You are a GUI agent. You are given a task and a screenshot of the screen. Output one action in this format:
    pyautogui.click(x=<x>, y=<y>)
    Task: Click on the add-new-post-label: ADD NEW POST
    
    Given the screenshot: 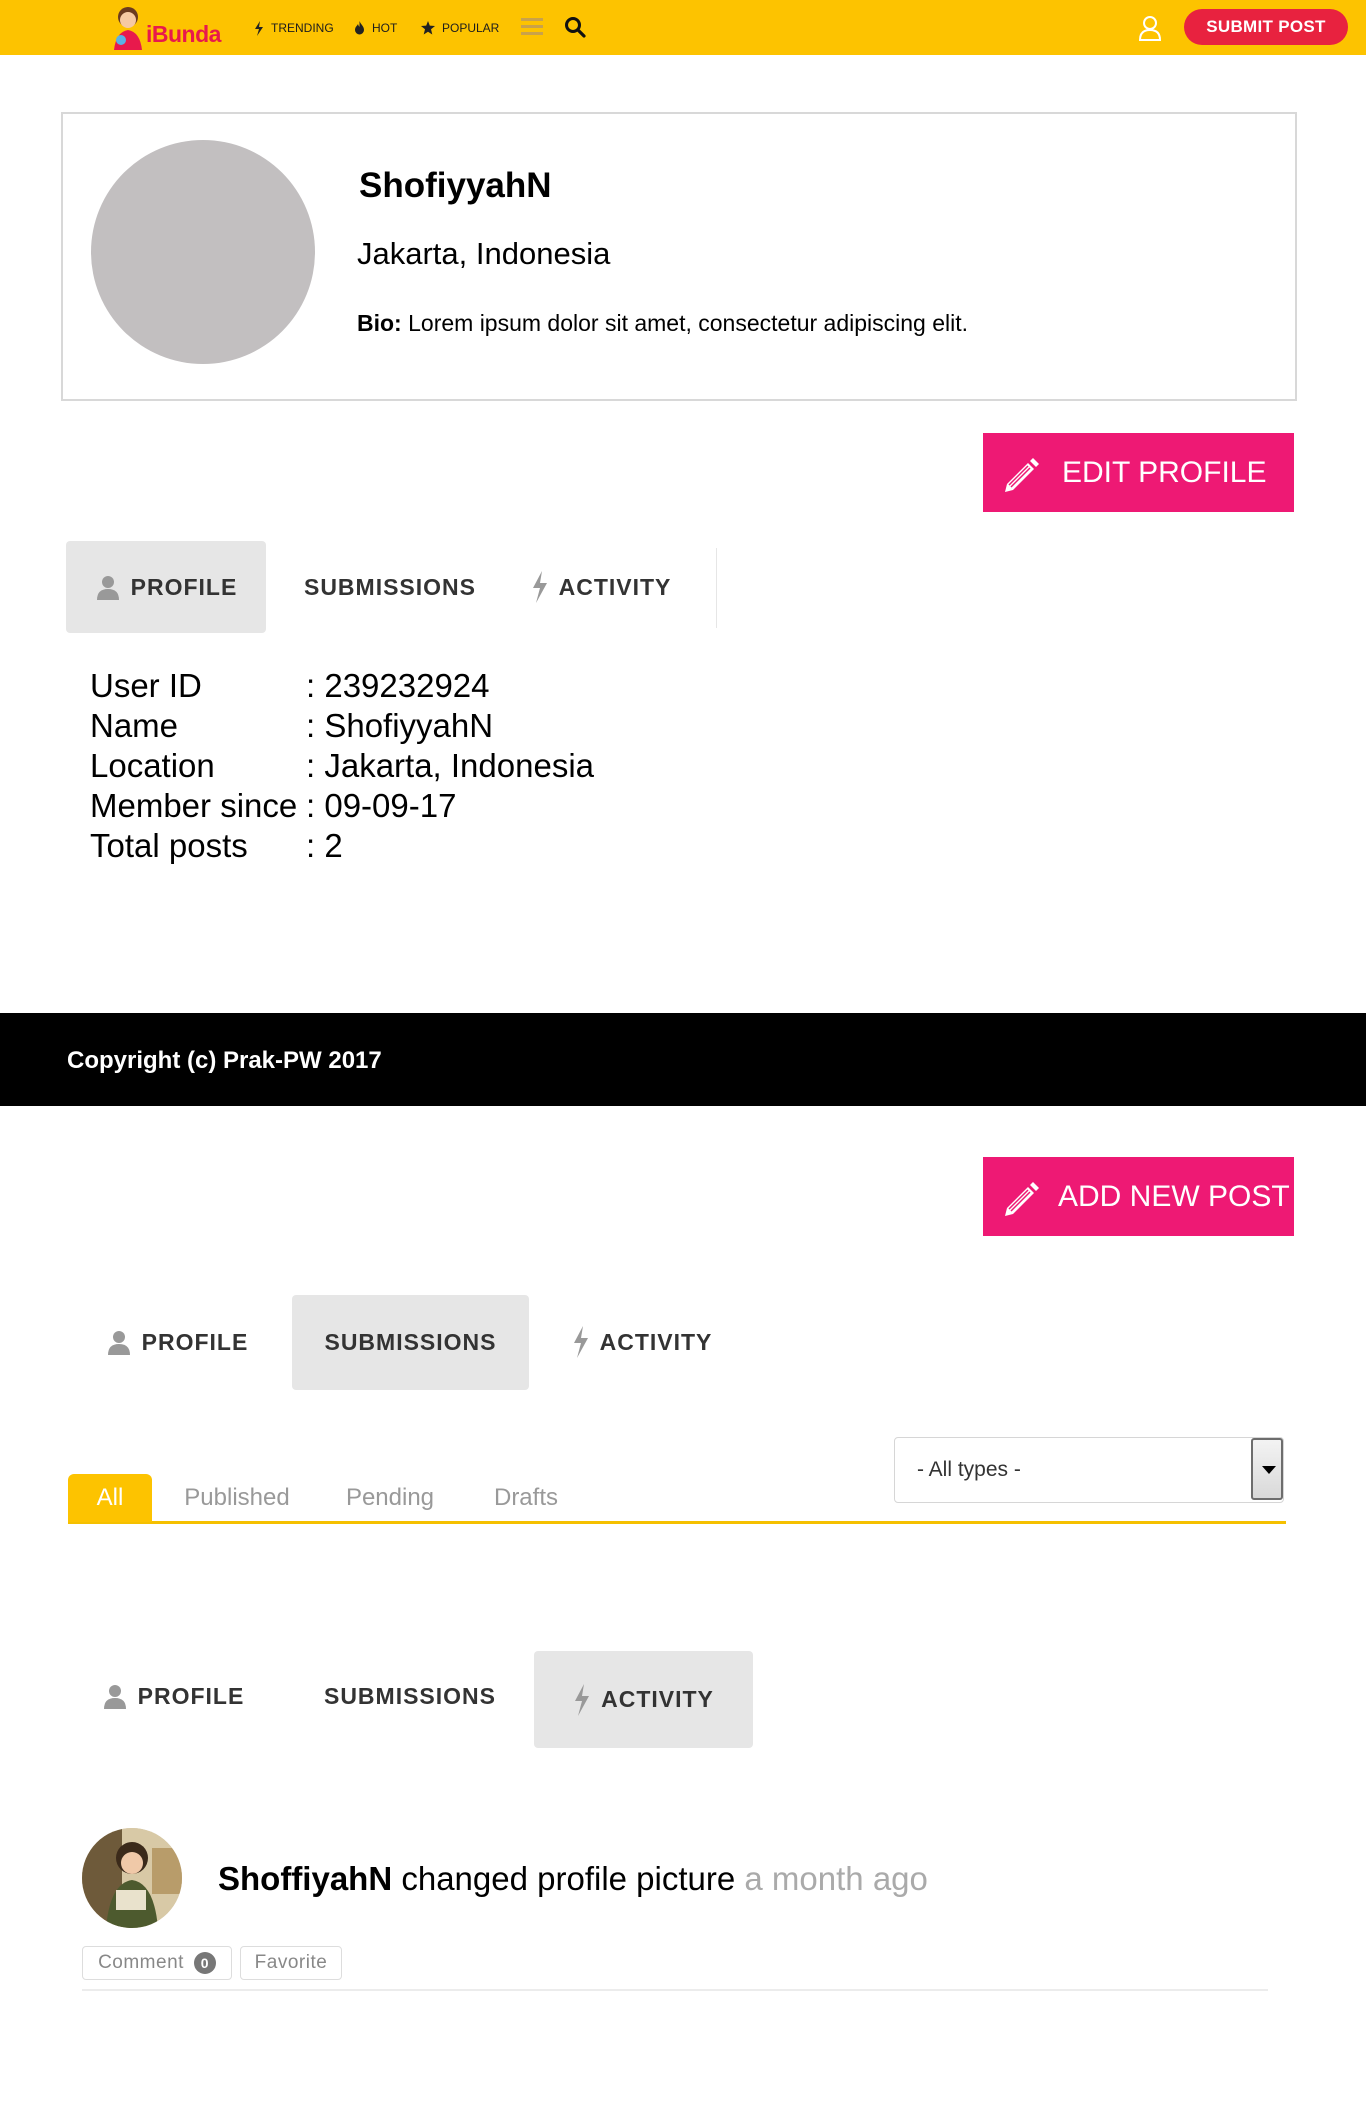 What is the action you would take?
    pyautogui.click(x=1174, y=1196)
    